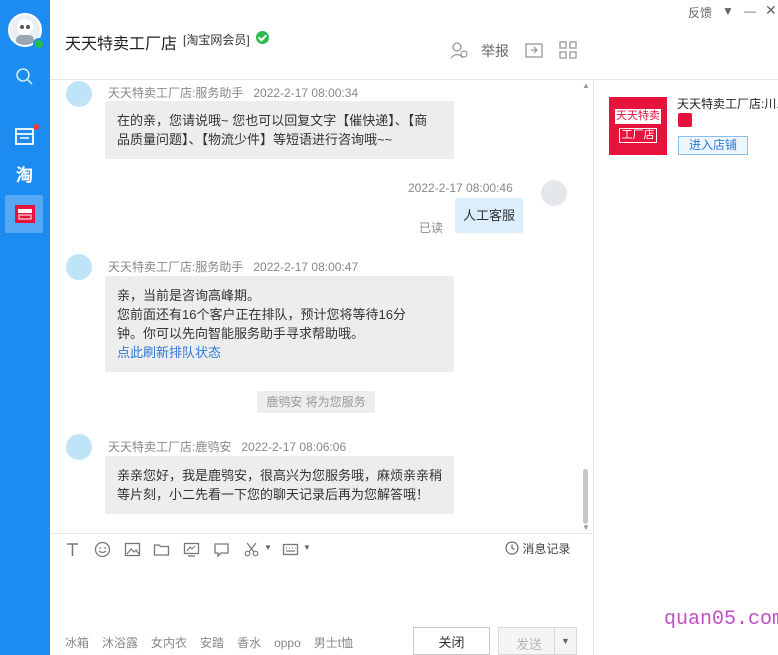 The height and width of the screenshot is (655, 778). Describe the element at coordinates (102, 549) in the screenshot. I see `emoji-icon` at that location.